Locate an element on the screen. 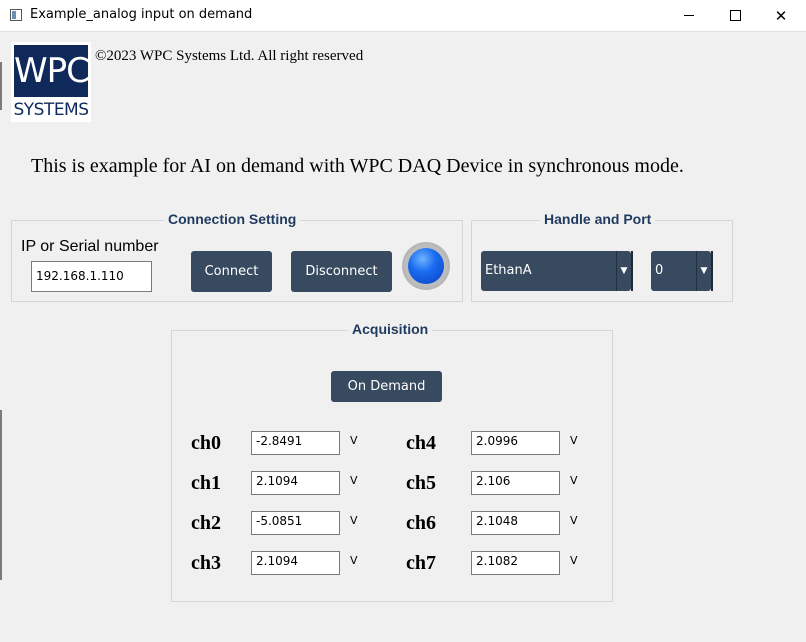  channel-value-ch1: 2.1094 is located at coordinates (295, 483).